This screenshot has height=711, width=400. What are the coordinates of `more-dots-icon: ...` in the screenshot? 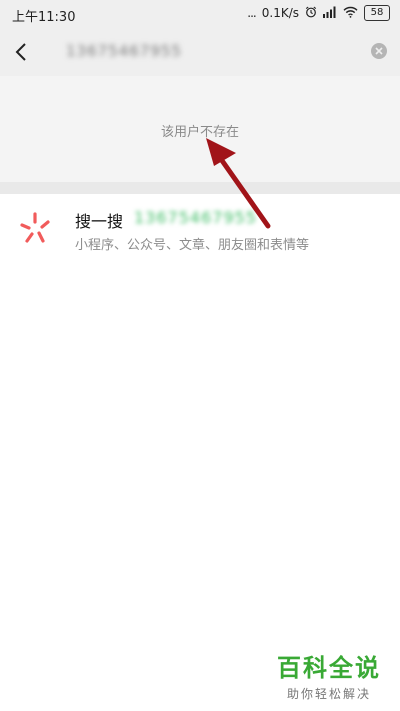 It's located at (252, 13).